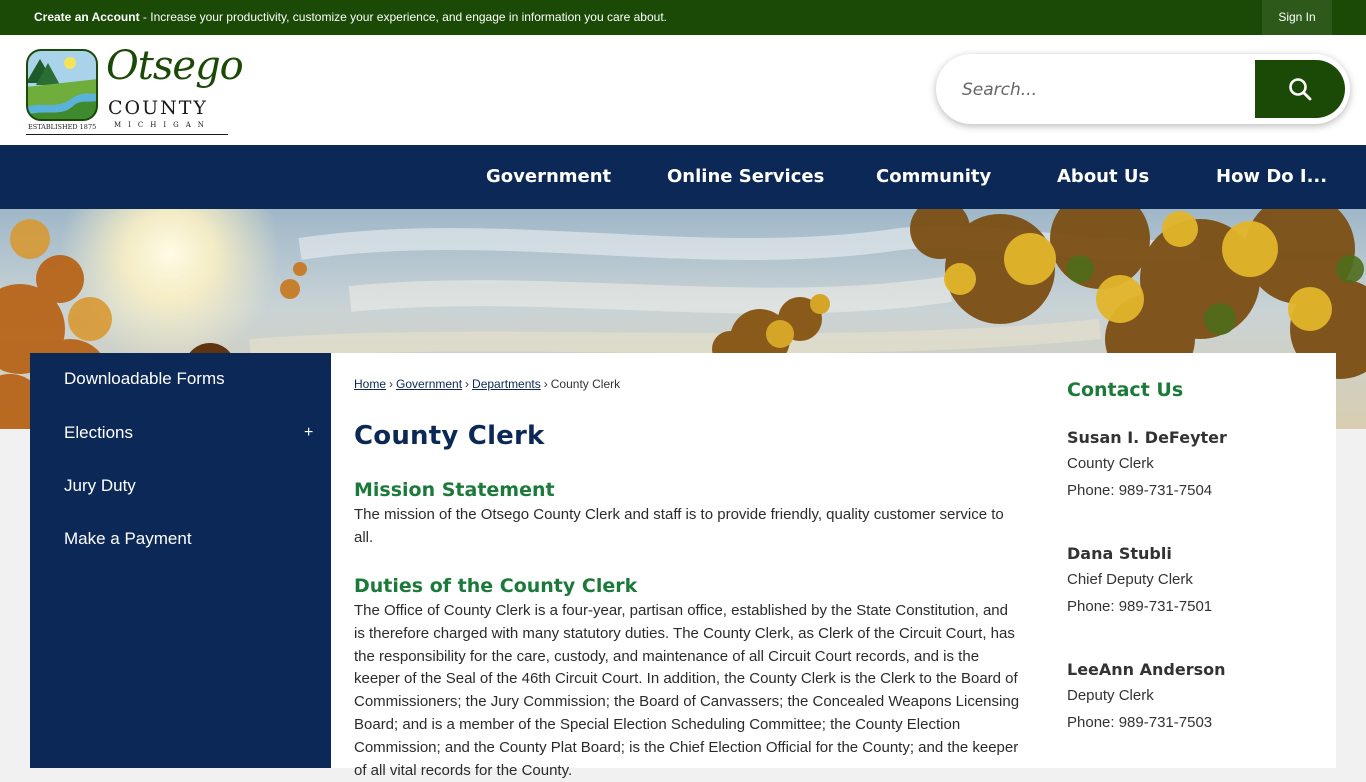  Describe the element at coordinates (308, 433) in the screenshot. I see `expand-plus-icon: +` at that location.